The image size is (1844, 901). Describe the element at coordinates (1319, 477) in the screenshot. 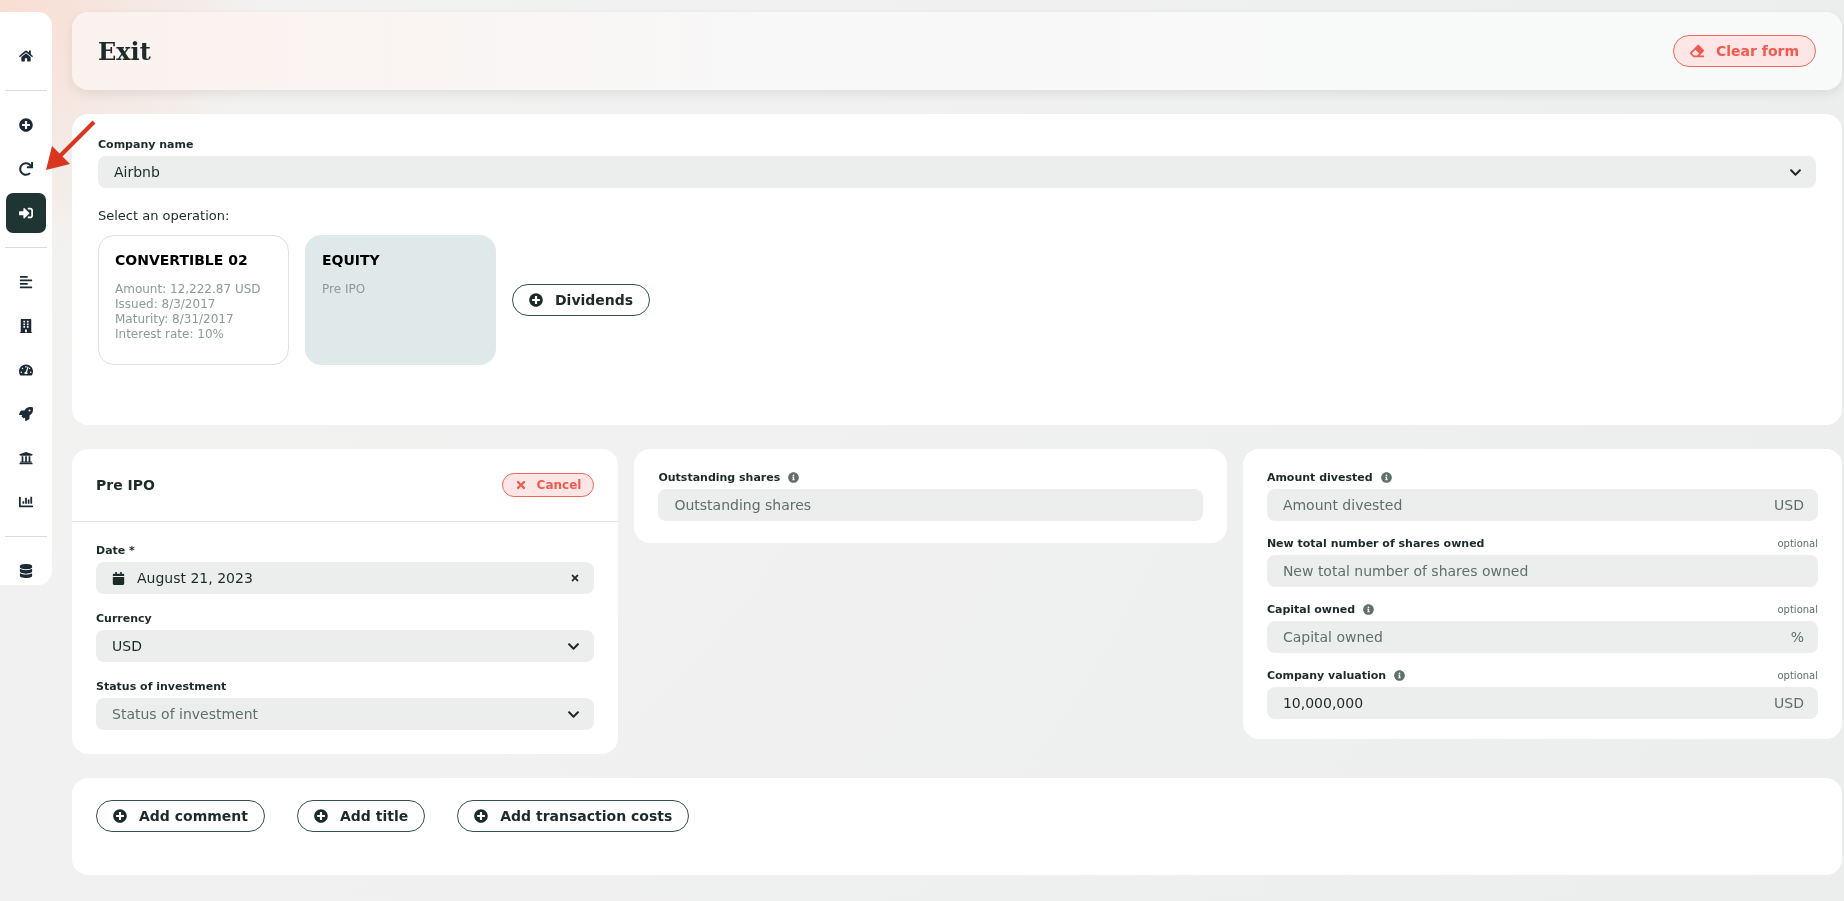

I see `field-label: Amount divested` at that location.